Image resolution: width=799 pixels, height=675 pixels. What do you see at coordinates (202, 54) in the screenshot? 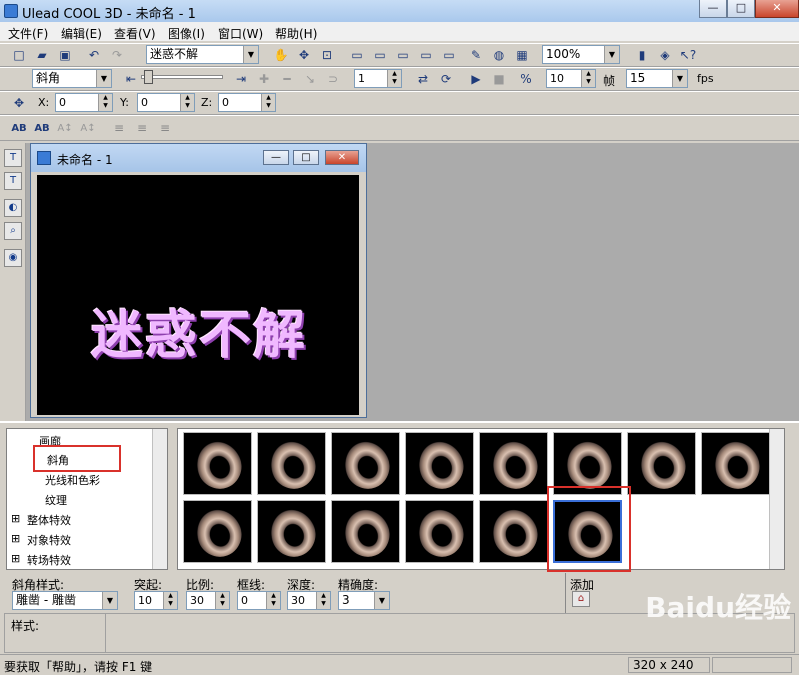
I see `text-object-select: 迷惑不解 ▼` at bounding box center [202, 54].